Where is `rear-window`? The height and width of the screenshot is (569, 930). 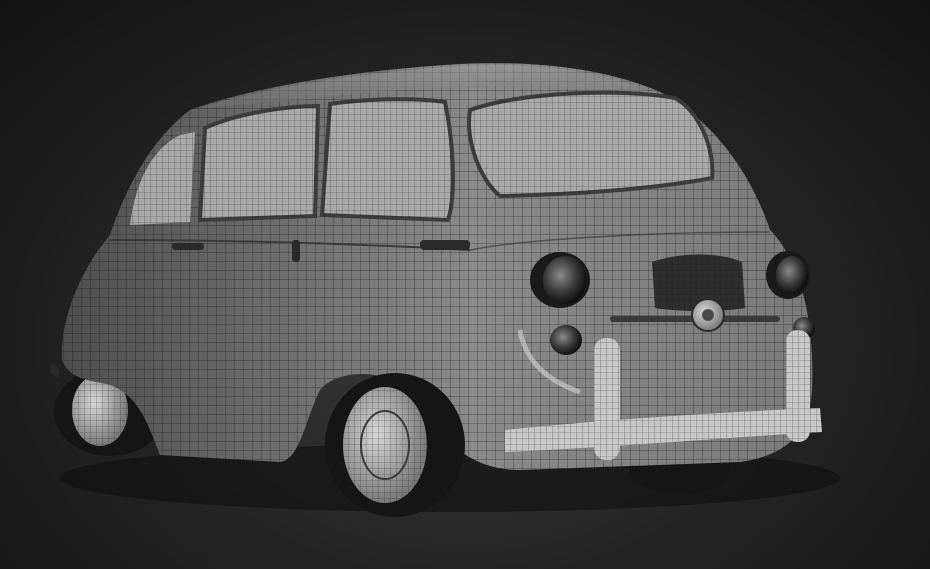 rear-window is located at coordinates (591, 144).